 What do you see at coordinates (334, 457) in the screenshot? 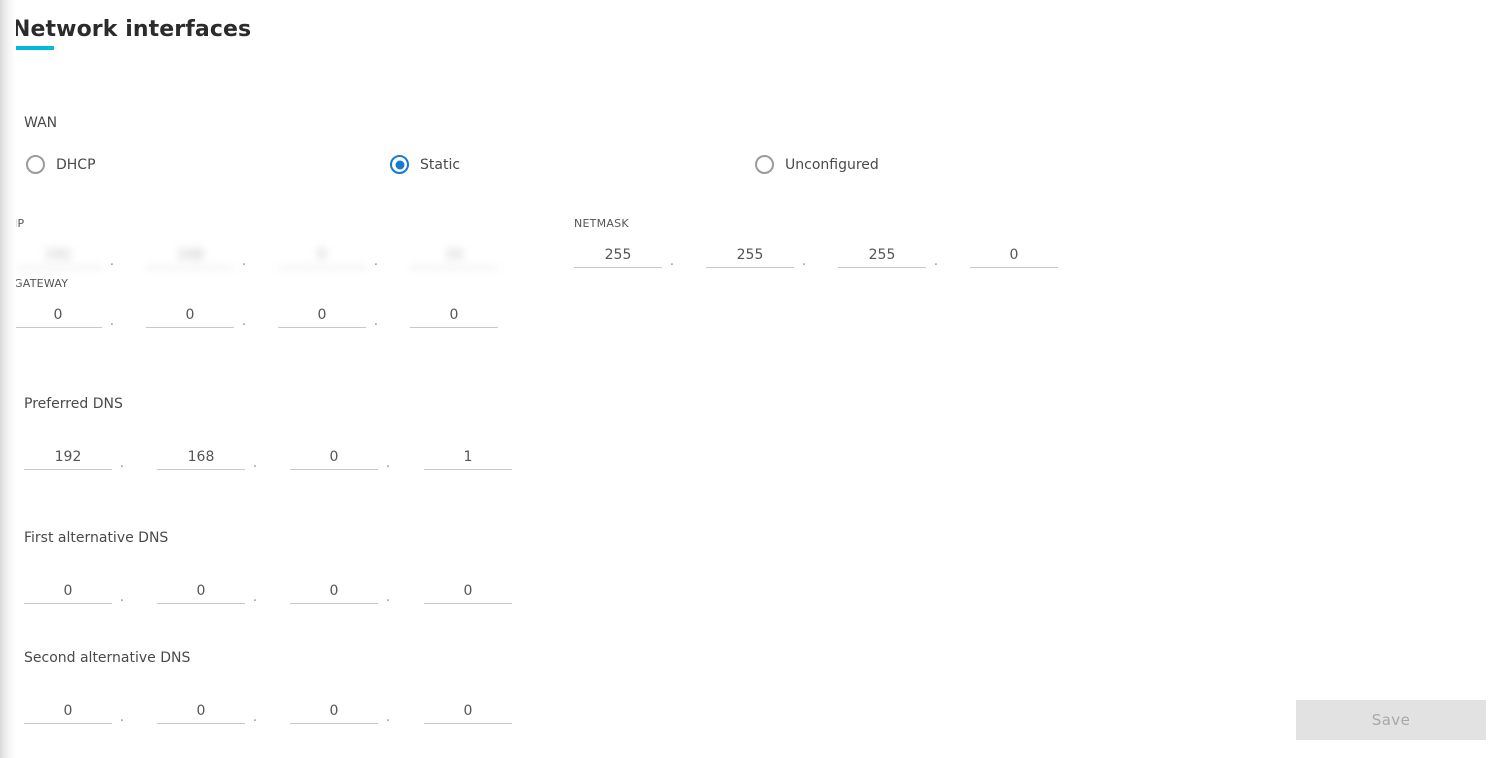
I see `preferred-dns-octet-3-input` at bounding box center [334, 457].